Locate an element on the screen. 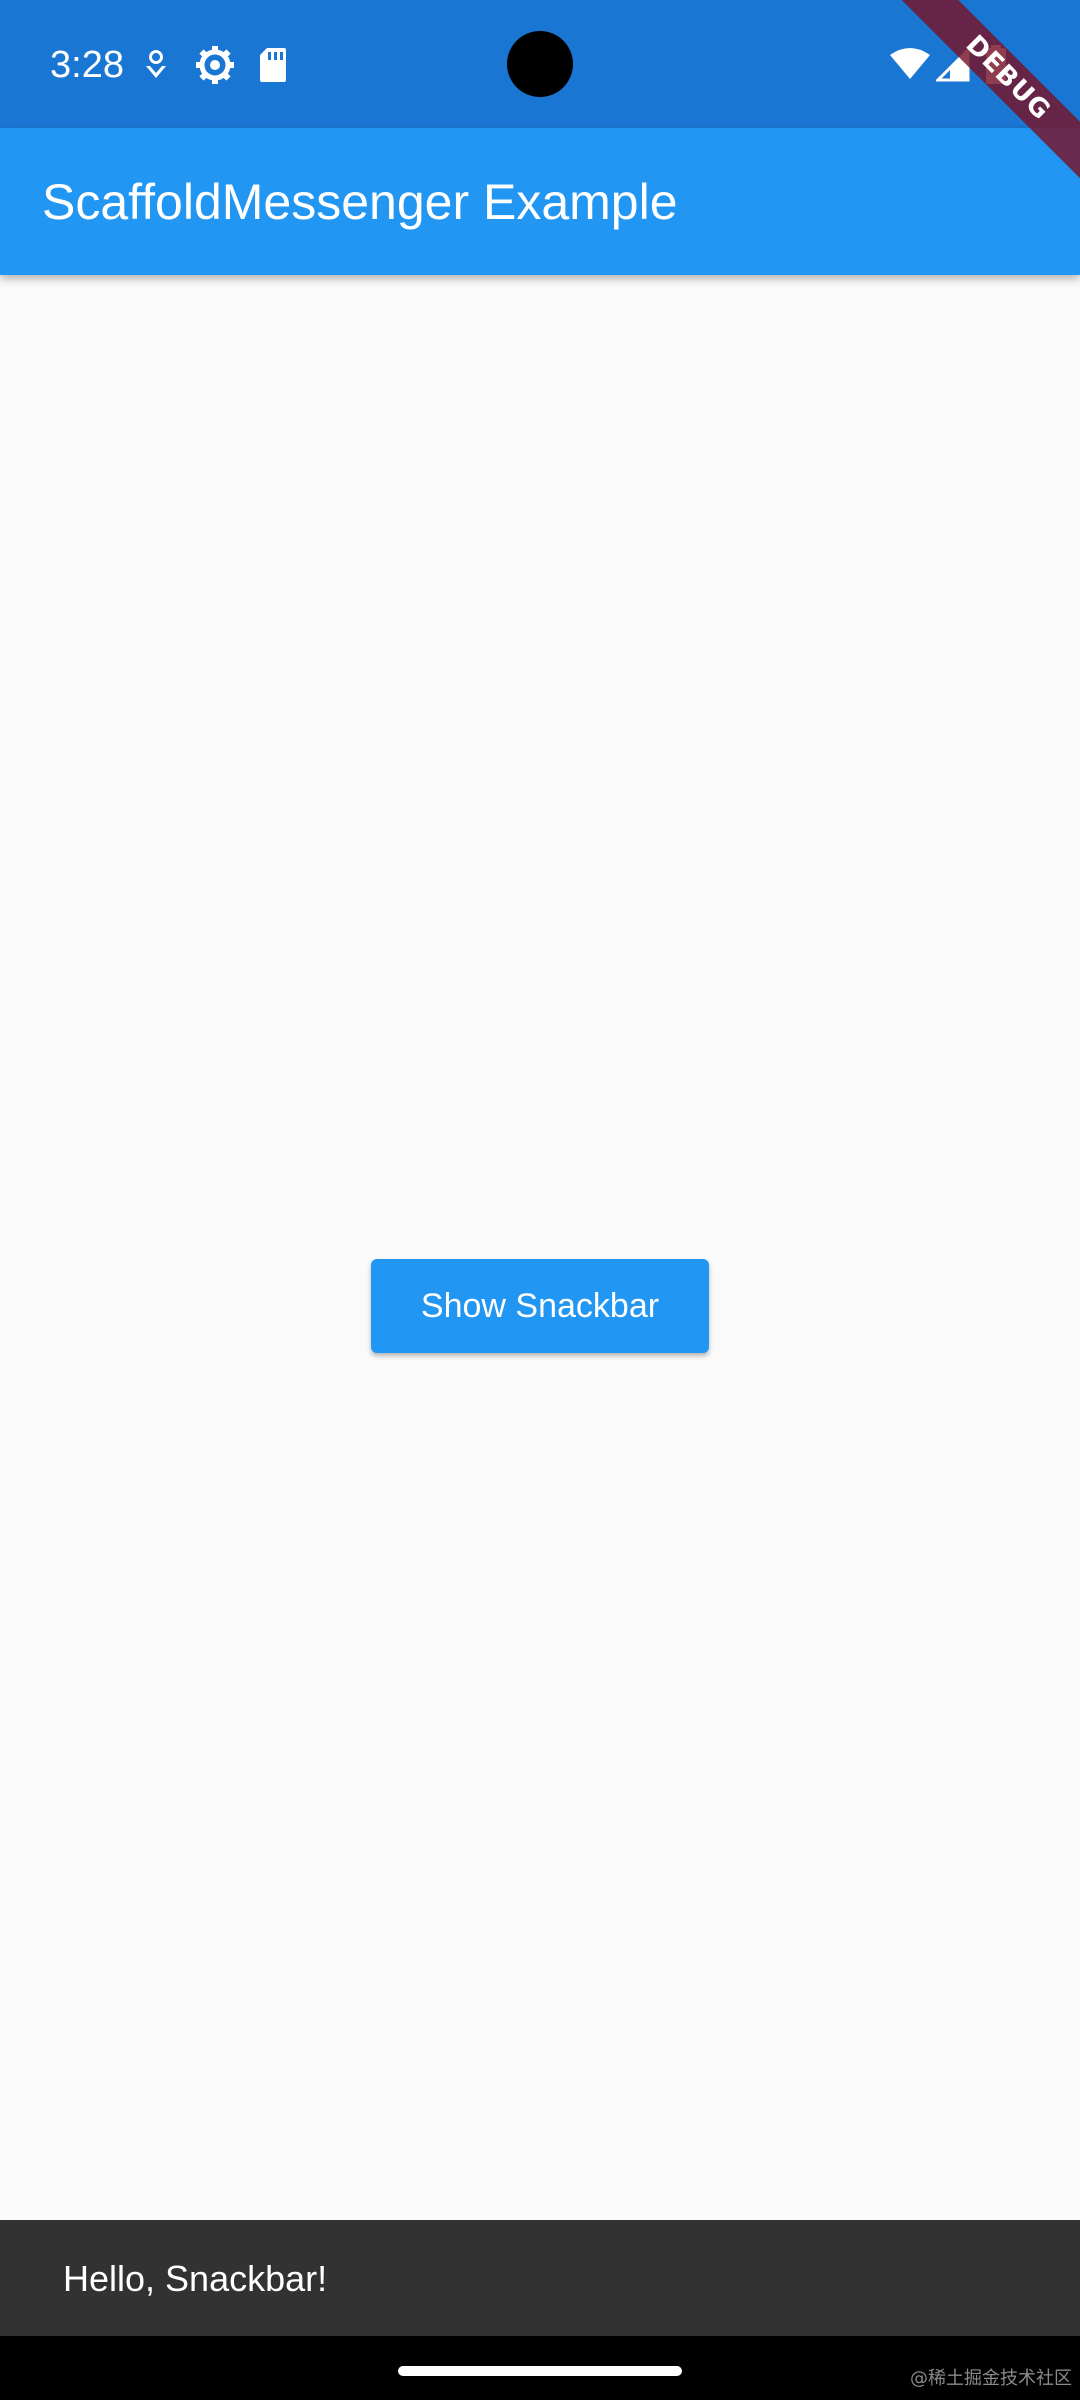 The image size is (1080, 2400). snackbar: Hello, Snackbar! is located at coordinates (540, 2278).